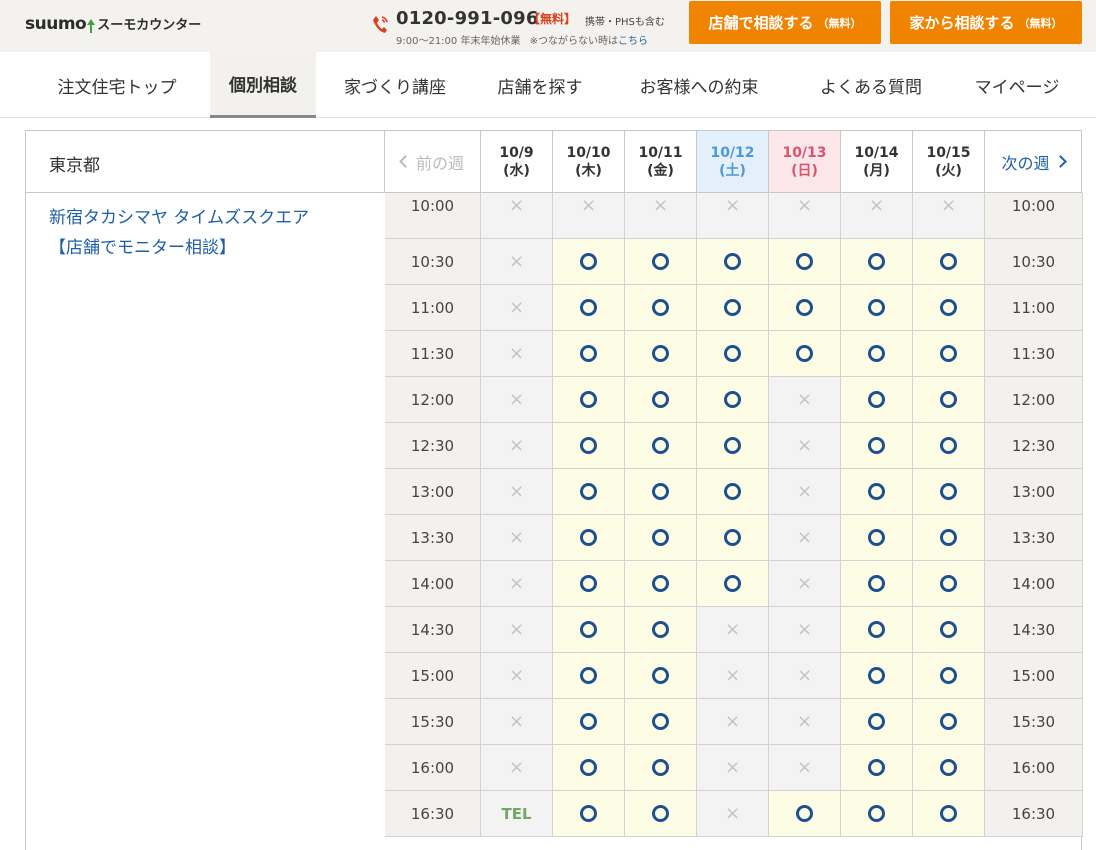 The image size is (1096, 850). Describe the element at coordinates (179, 218) in the screenshot. I see `store-name-link: 新宿タカシマヤ タイムズスクエア` at that location.